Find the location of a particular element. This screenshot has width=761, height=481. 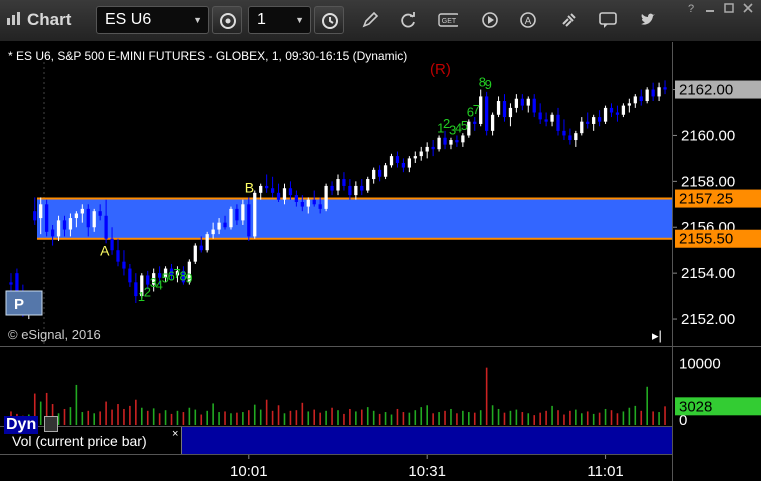

volume-legend-bar: Vol (current price bar) × is located at coordinates (336, 440).